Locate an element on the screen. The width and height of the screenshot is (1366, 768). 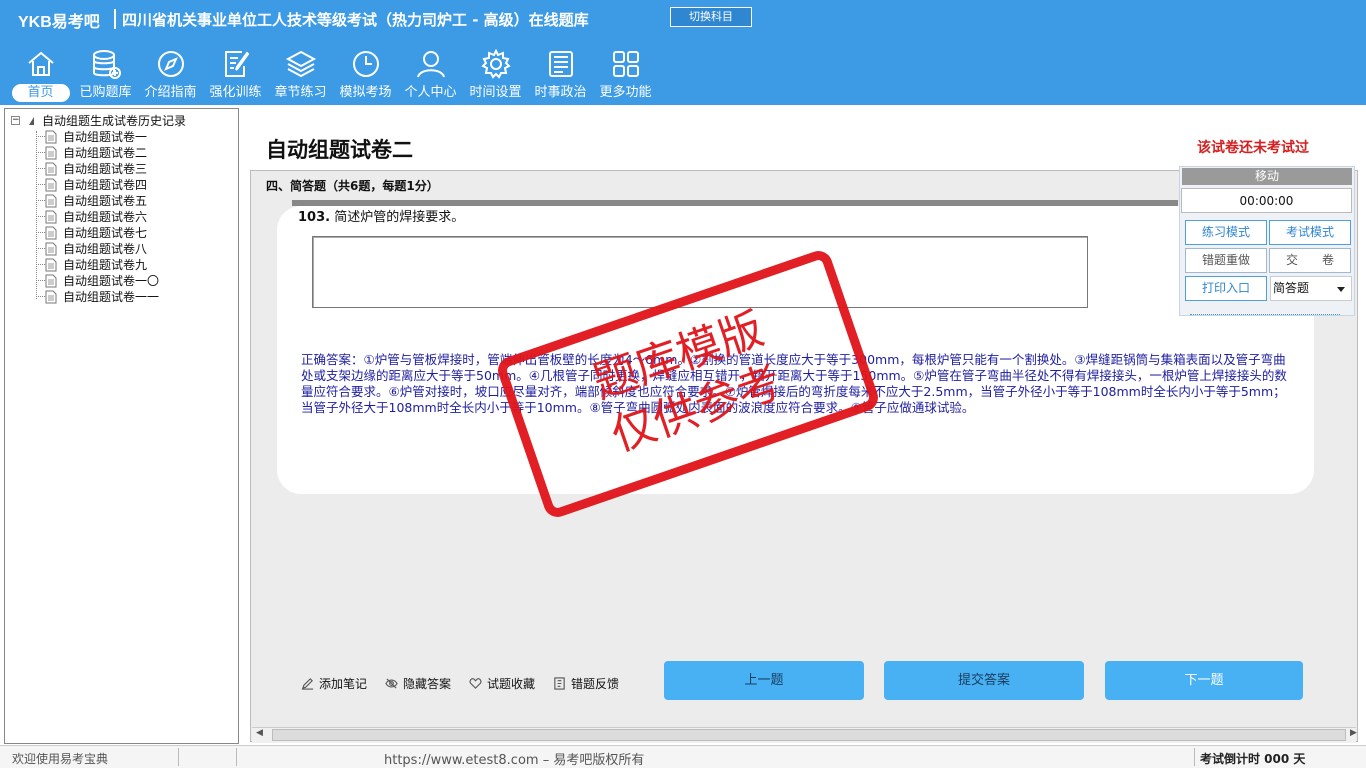
tree-item: 自动组题试卷六 is located at coordinates (96, 216).